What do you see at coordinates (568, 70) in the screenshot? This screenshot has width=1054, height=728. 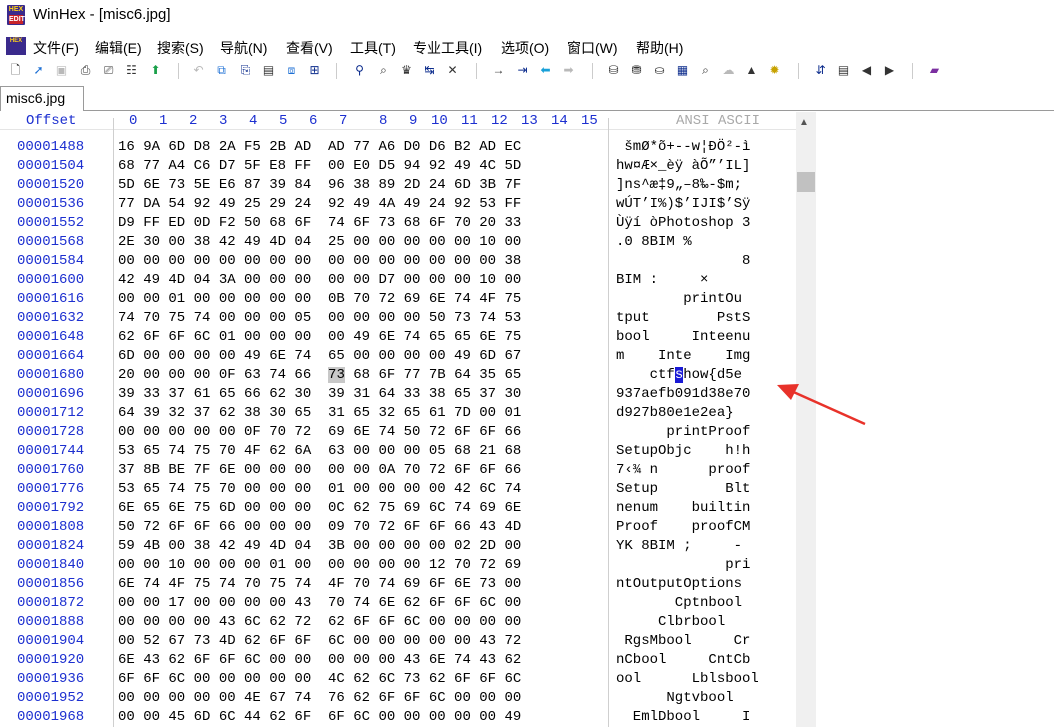 I see `forward-arrow-icon: ➡` at bounding box center [568, 70].